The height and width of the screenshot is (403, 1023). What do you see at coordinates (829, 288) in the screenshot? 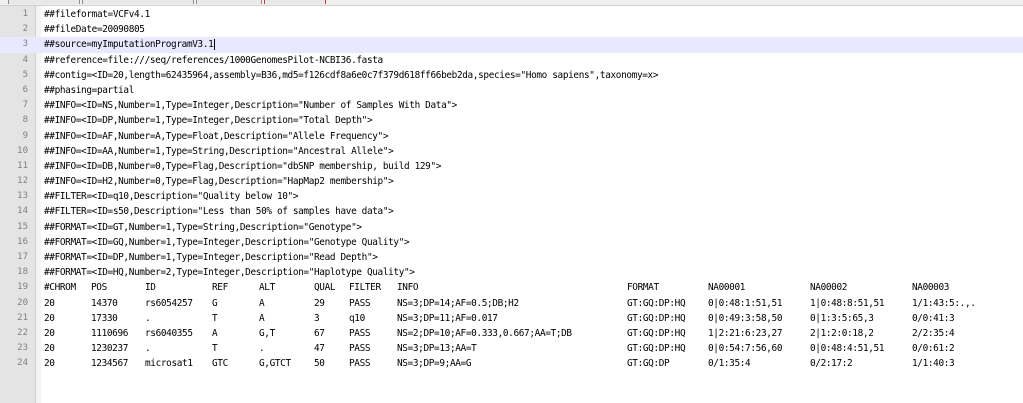
I see `column-header: NA00002` at bounding box center [829, 288].